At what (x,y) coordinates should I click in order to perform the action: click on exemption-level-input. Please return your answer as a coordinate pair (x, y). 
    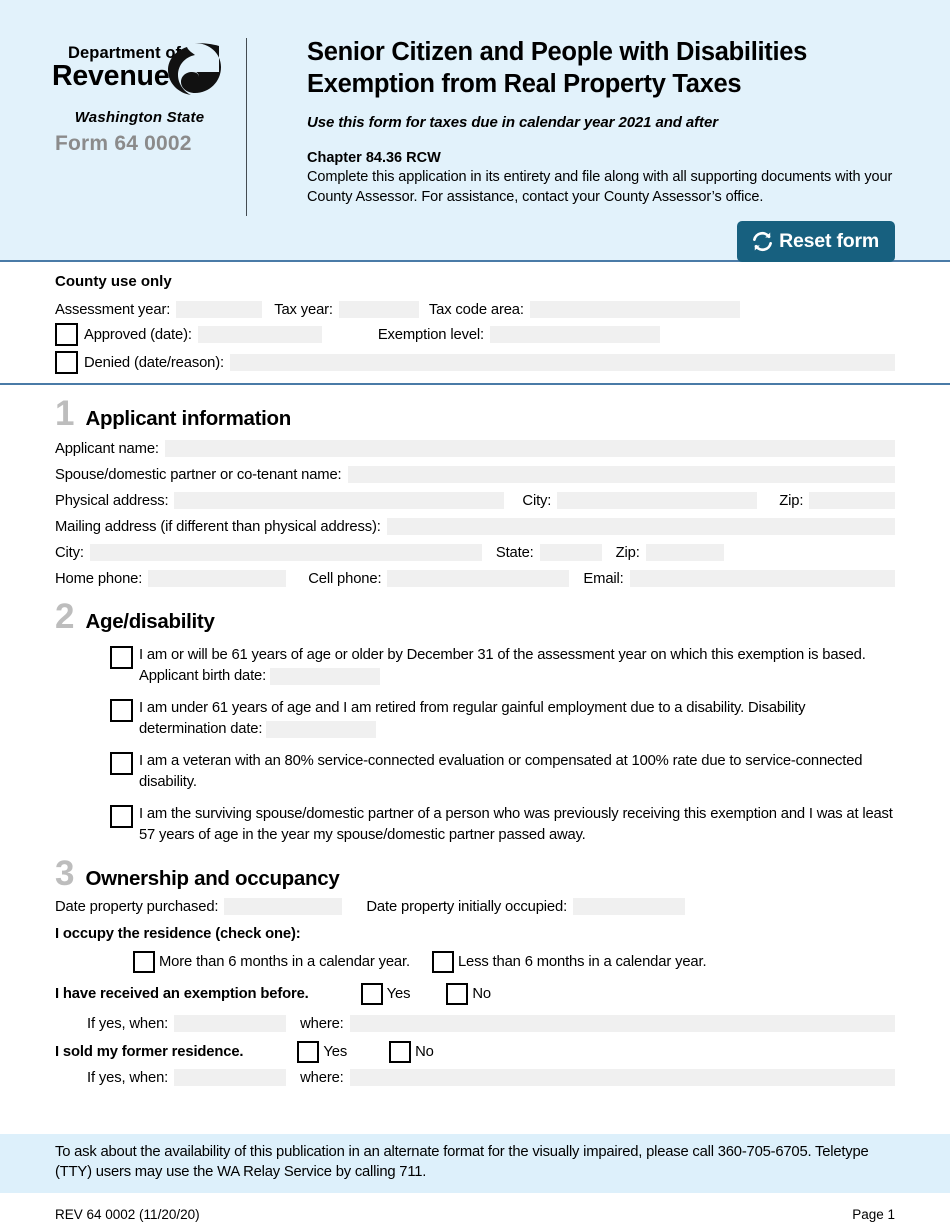
    Looking at the image, I should click on (575, 334).